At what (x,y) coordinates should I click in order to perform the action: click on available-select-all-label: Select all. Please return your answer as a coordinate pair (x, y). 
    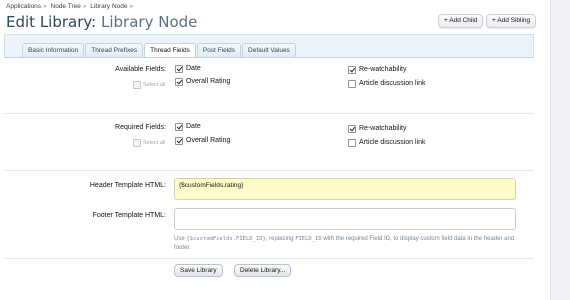
    Looking at the image, I should click on (154, 85).